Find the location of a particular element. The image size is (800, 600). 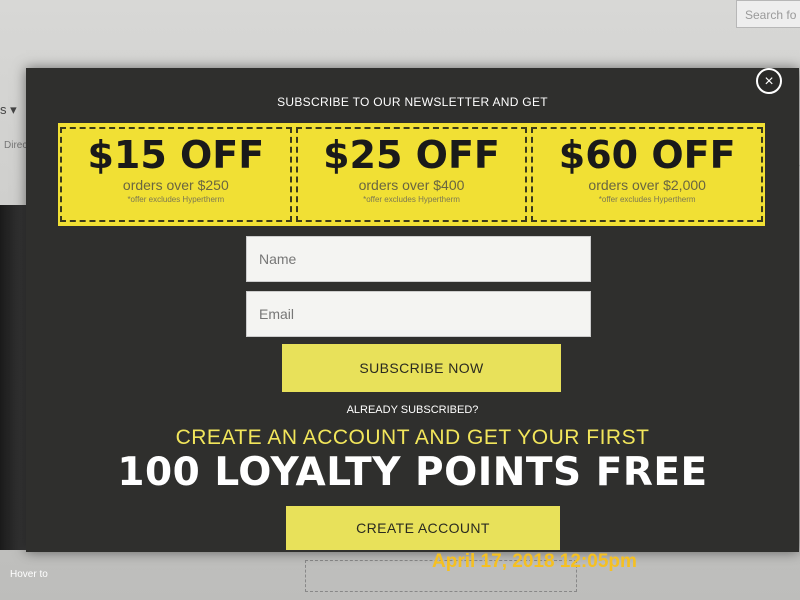

create-account-button: CREATE ACCOUNT is located at coordinates (423, 528).